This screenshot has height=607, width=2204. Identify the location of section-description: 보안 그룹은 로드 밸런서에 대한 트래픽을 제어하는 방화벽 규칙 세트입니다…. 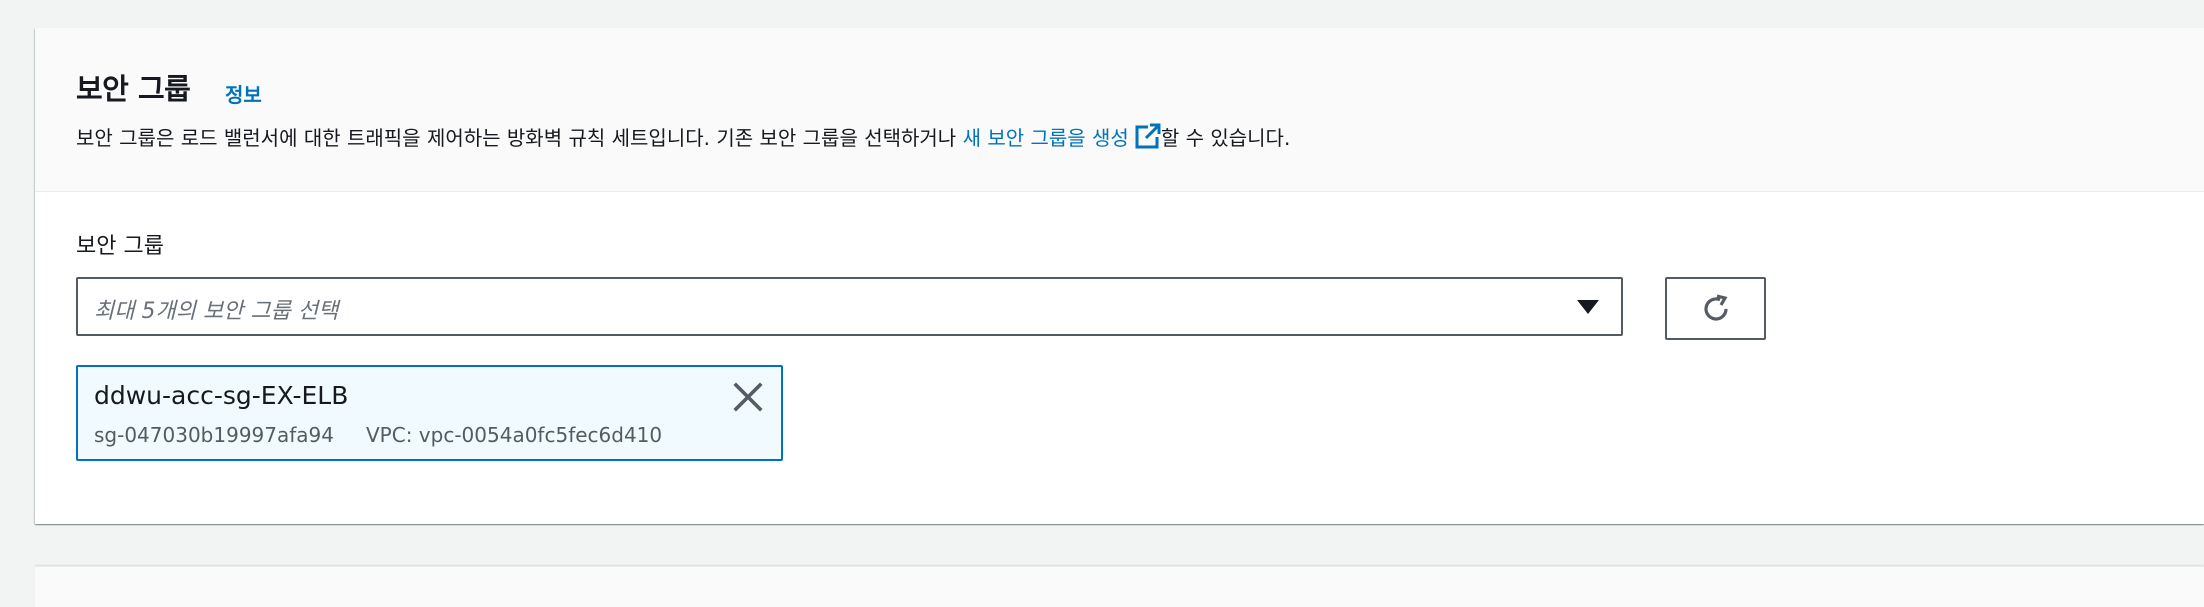
(683, 136).